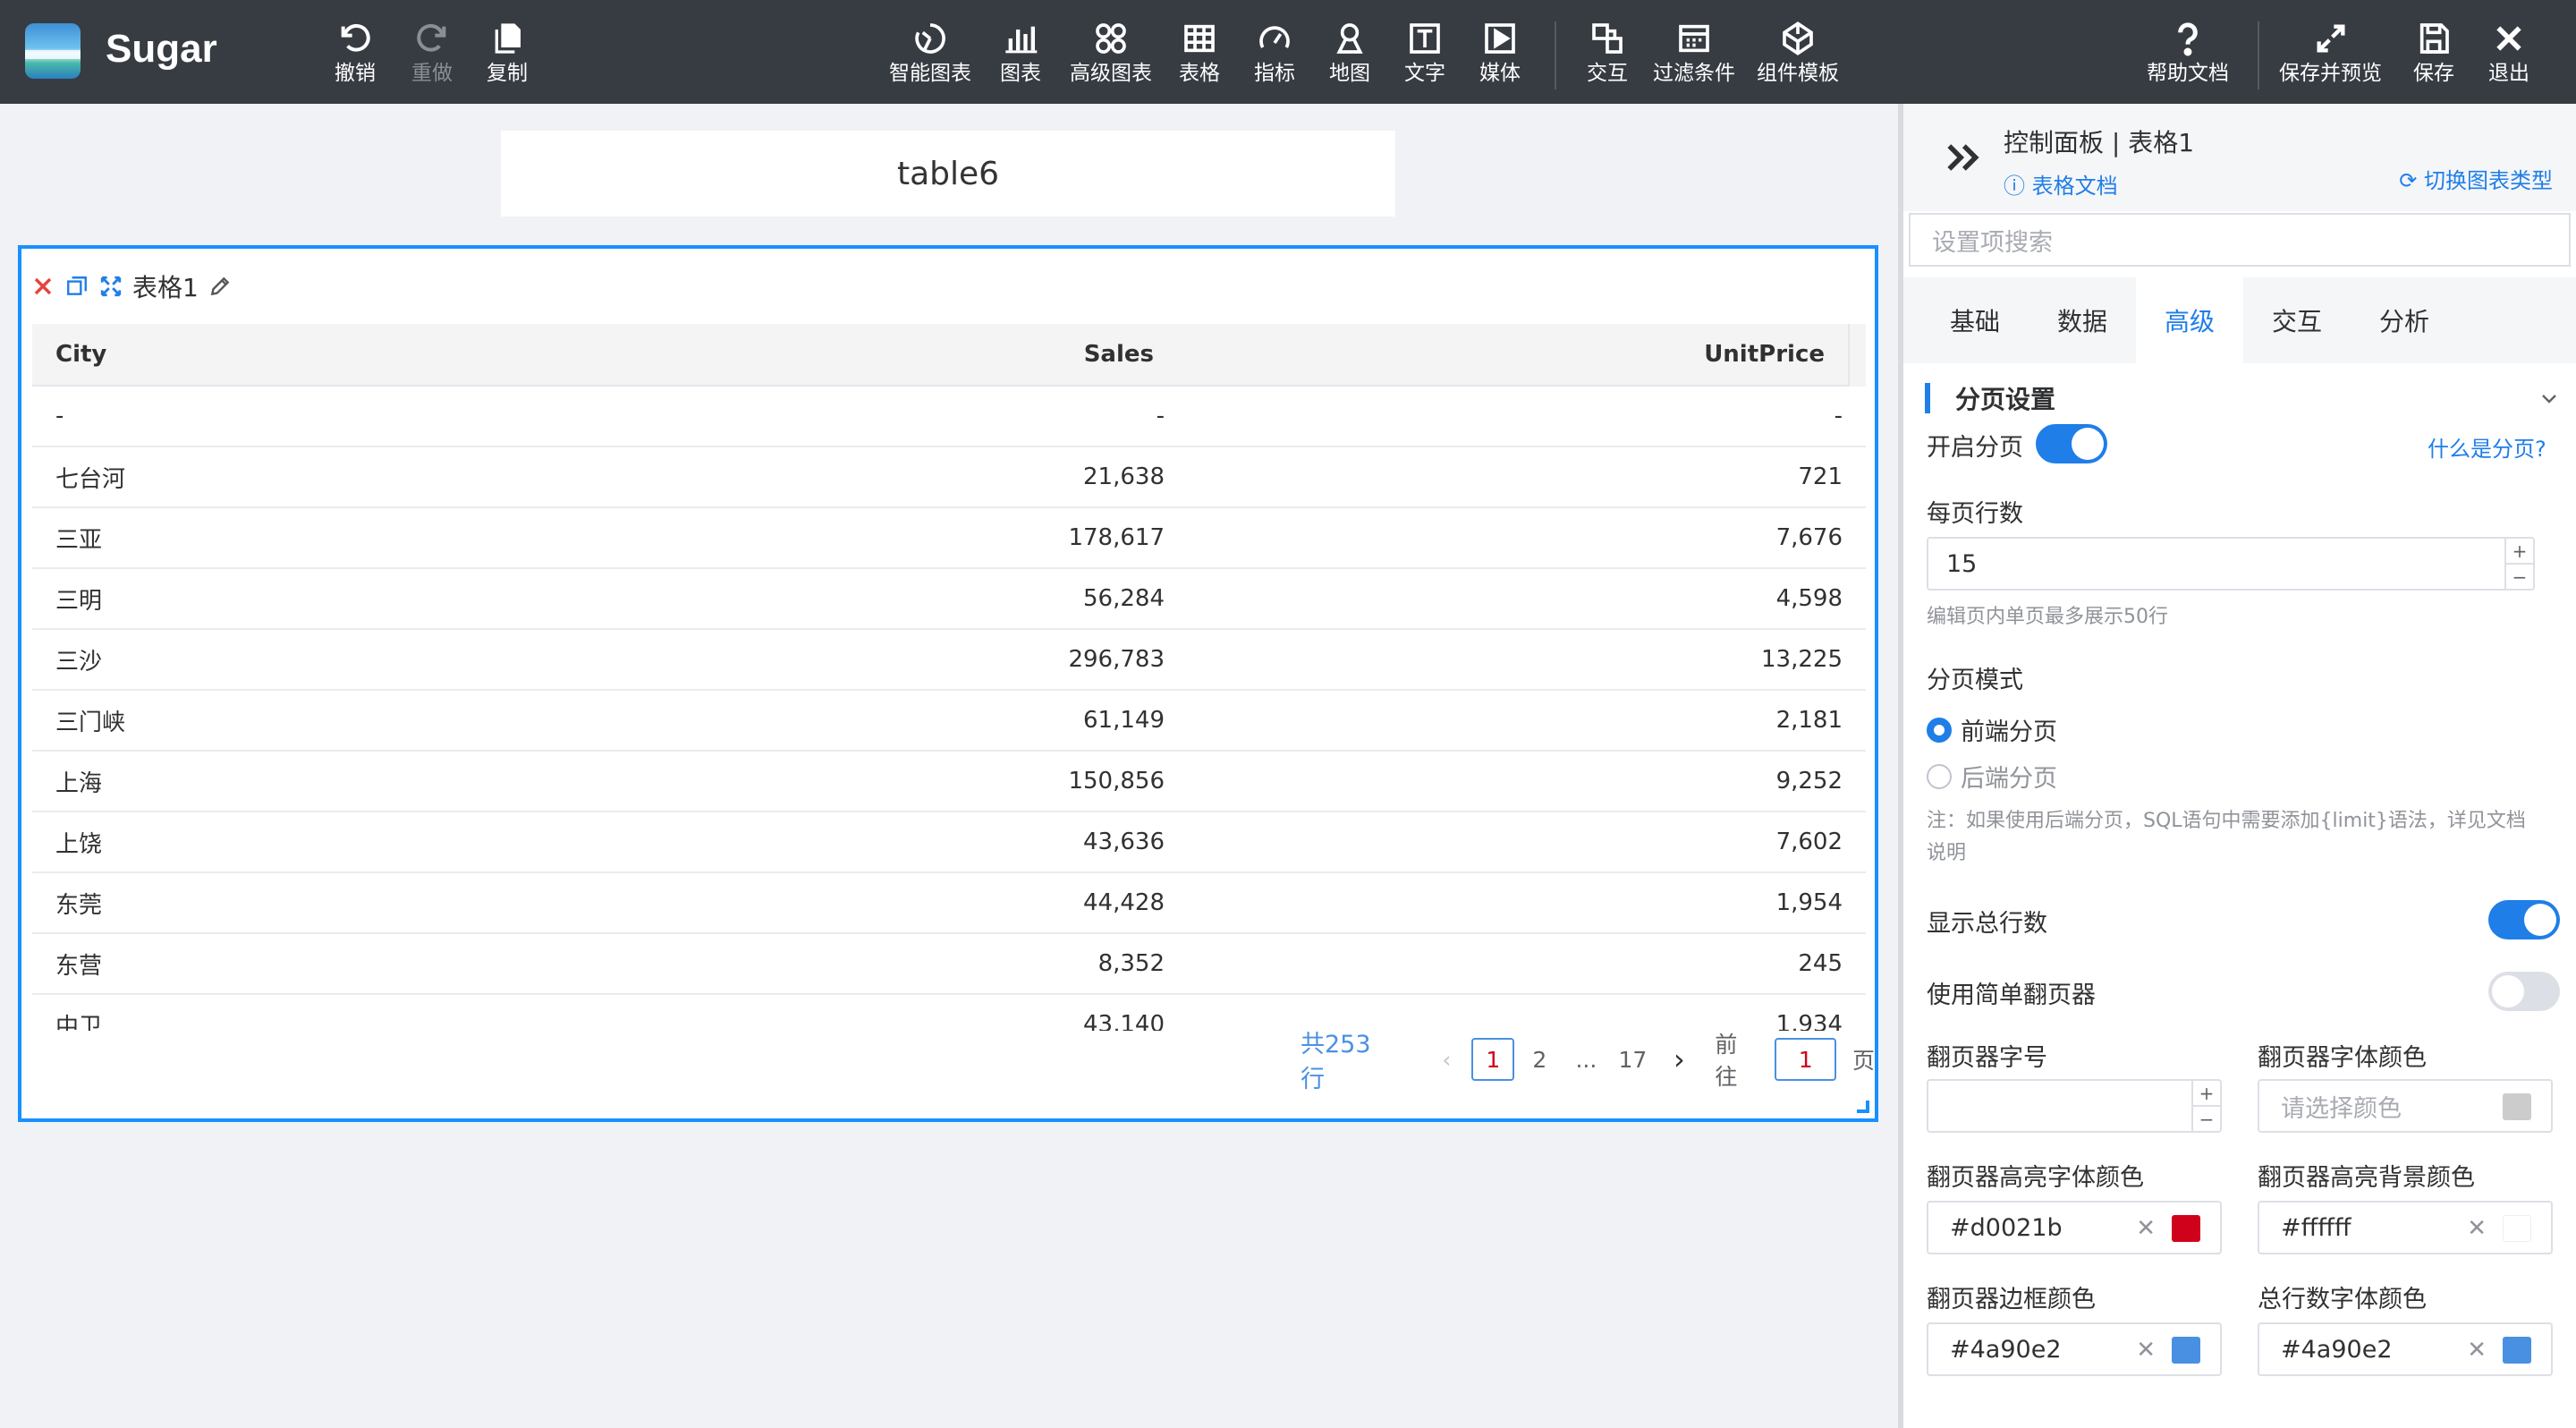 The height and width of the screenshot is (1428, 2576). I want to click on table-row: 三沙 296,783 13,225, so click(949, 660).